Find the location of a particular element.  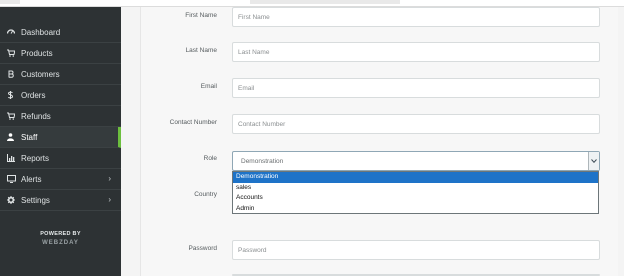

contact-number-field: Contact Number is located at coordinates (416, 124).